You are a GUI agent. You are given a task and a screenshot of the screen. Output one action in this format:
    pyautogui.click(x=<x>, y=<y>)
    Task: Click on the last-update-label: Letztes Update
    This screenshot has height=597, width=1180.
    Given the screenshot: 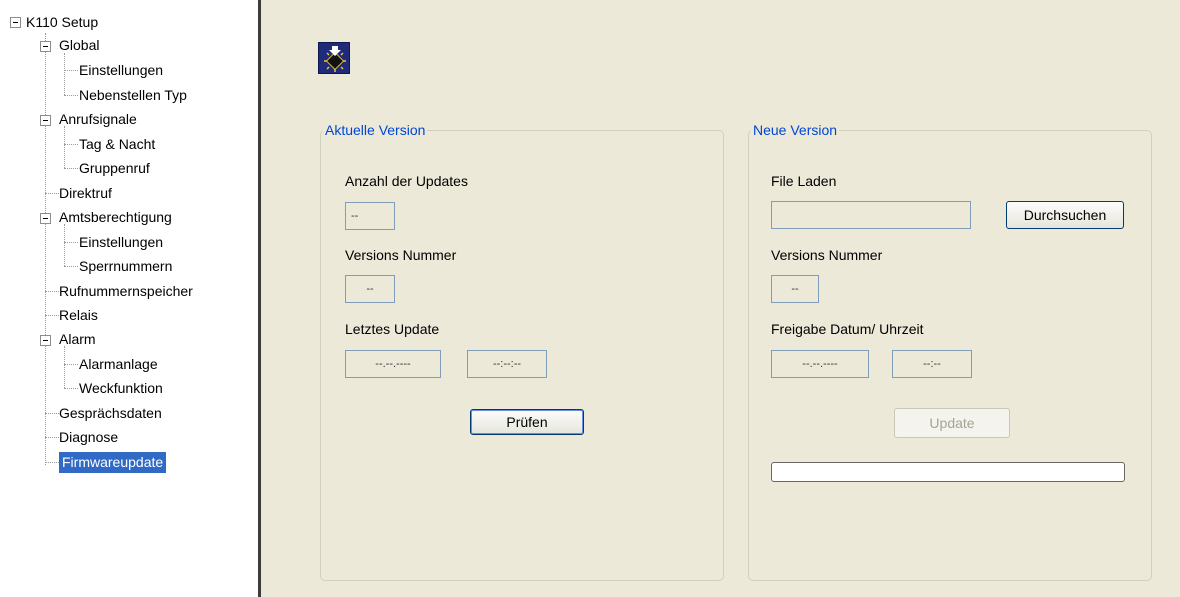 What is the action you would take?
    pyautogui.click(x=392, y=329)
    